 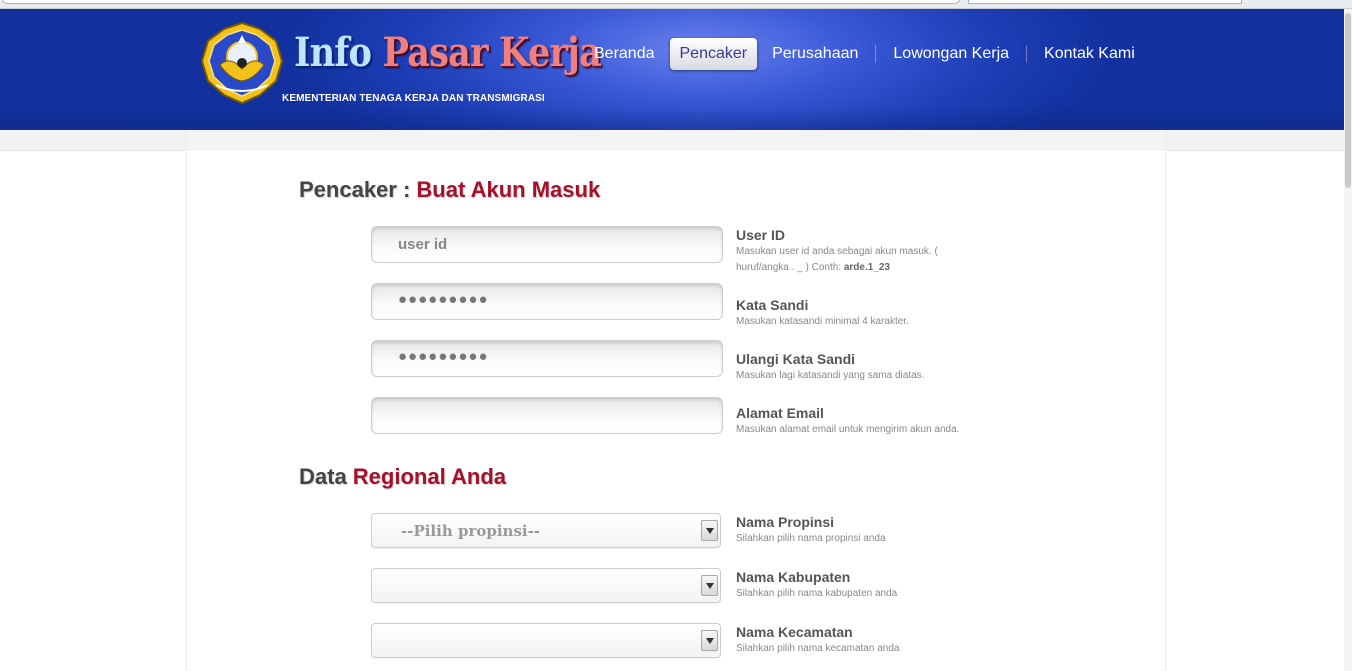 I want to click on nav-item-lowongan-kerja: Lowongan Kerja, so click(x=951, y=54).